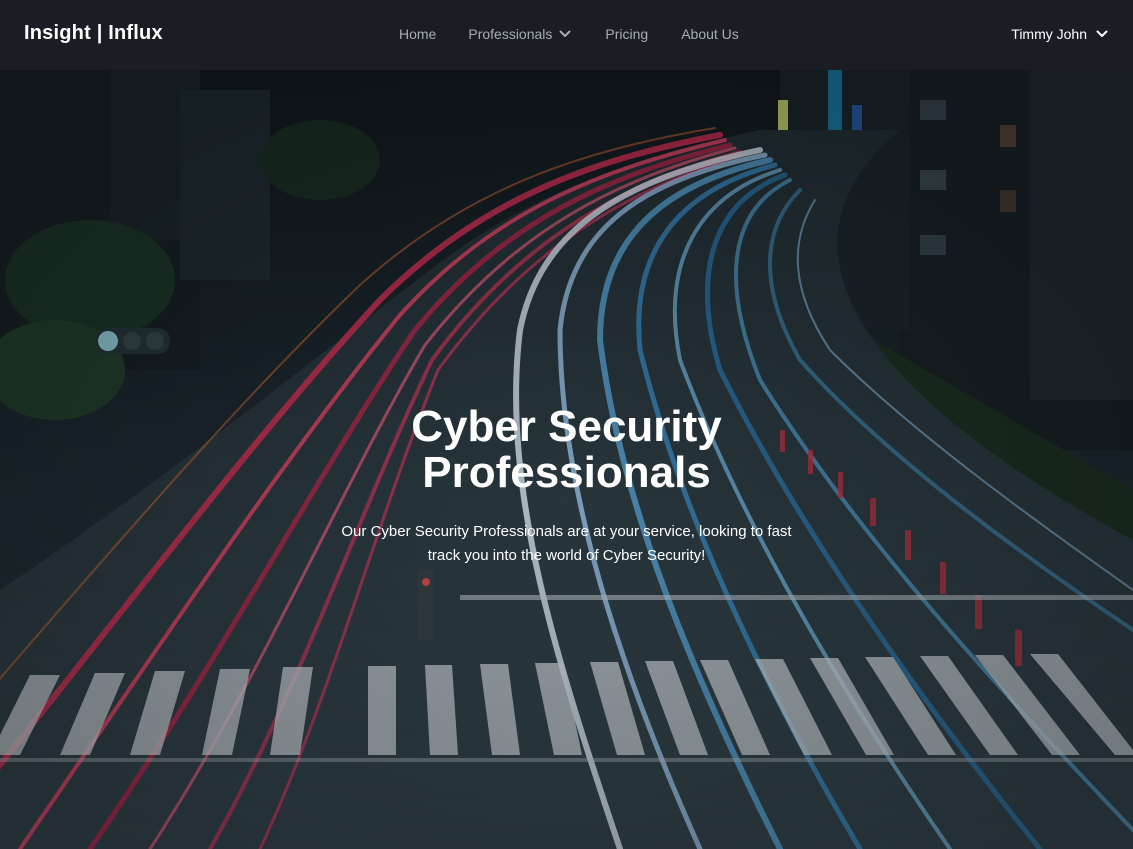 This screenshot has height=849, width=1133. Describe the element at coordinates (1049, 34) in the screenshot. I see `user-name: Timmy John` at that location.